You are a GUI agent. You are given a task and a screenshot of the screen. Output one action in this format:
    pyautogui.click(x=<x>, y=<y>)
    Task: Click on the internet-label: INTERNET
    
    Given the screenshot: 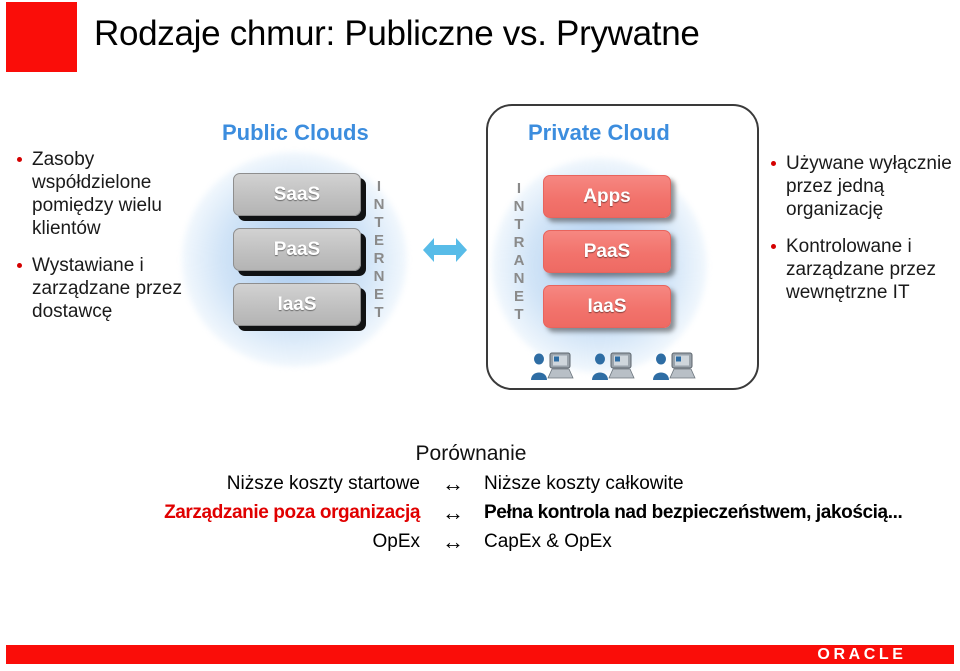 What is the action you would take?
    pyautogui.click(x=379, y=250)
    